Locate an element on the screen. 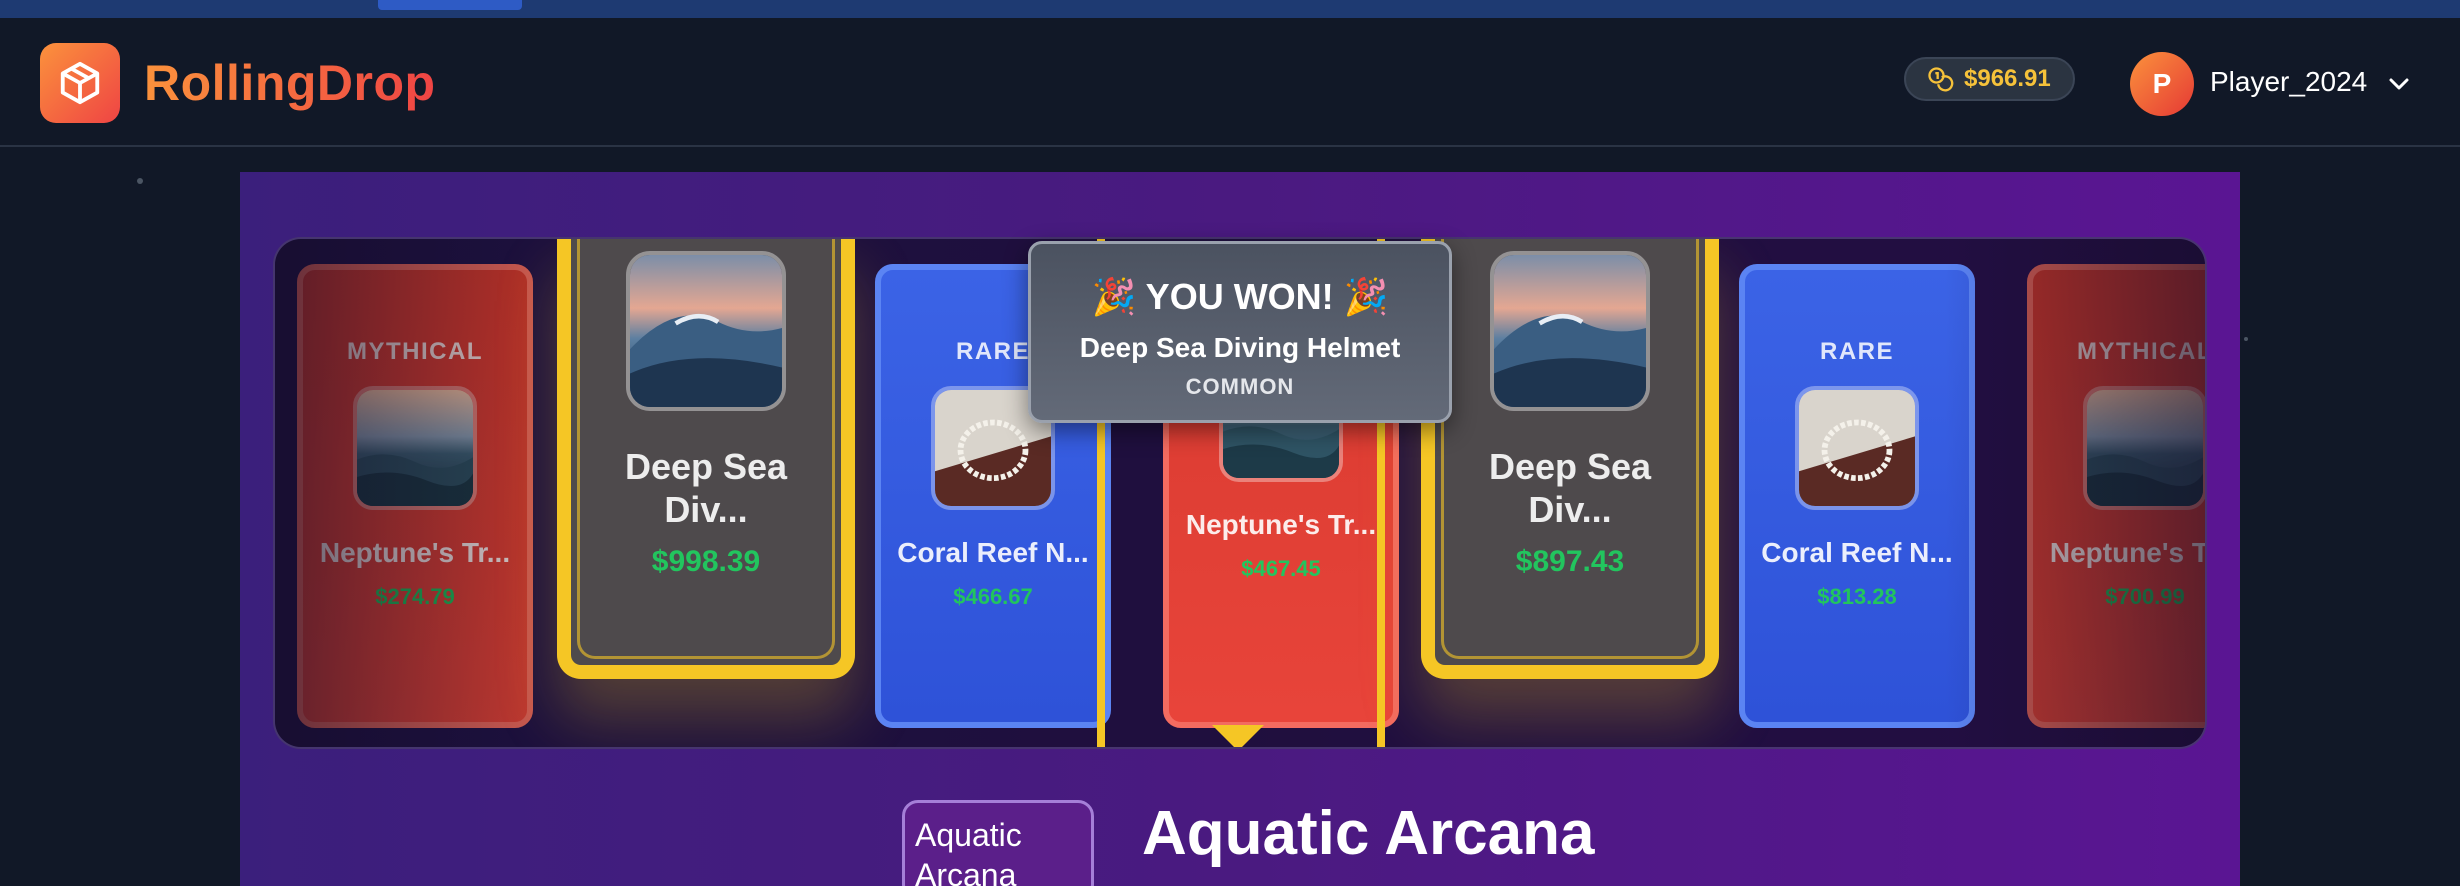 The width and height of the screenshot is (2460, 886). card-price: $998.39 is located at coordinates (706, 562).